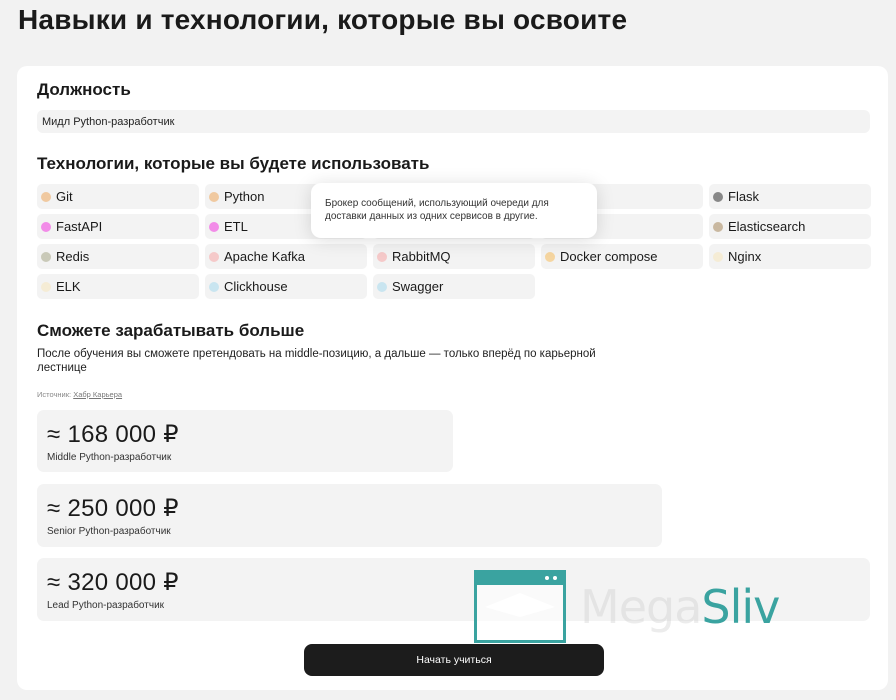 The width and height of the screenshot is (896, 700). I want to click on salary-role: Lead Python-разработчик, so click(106, 605).